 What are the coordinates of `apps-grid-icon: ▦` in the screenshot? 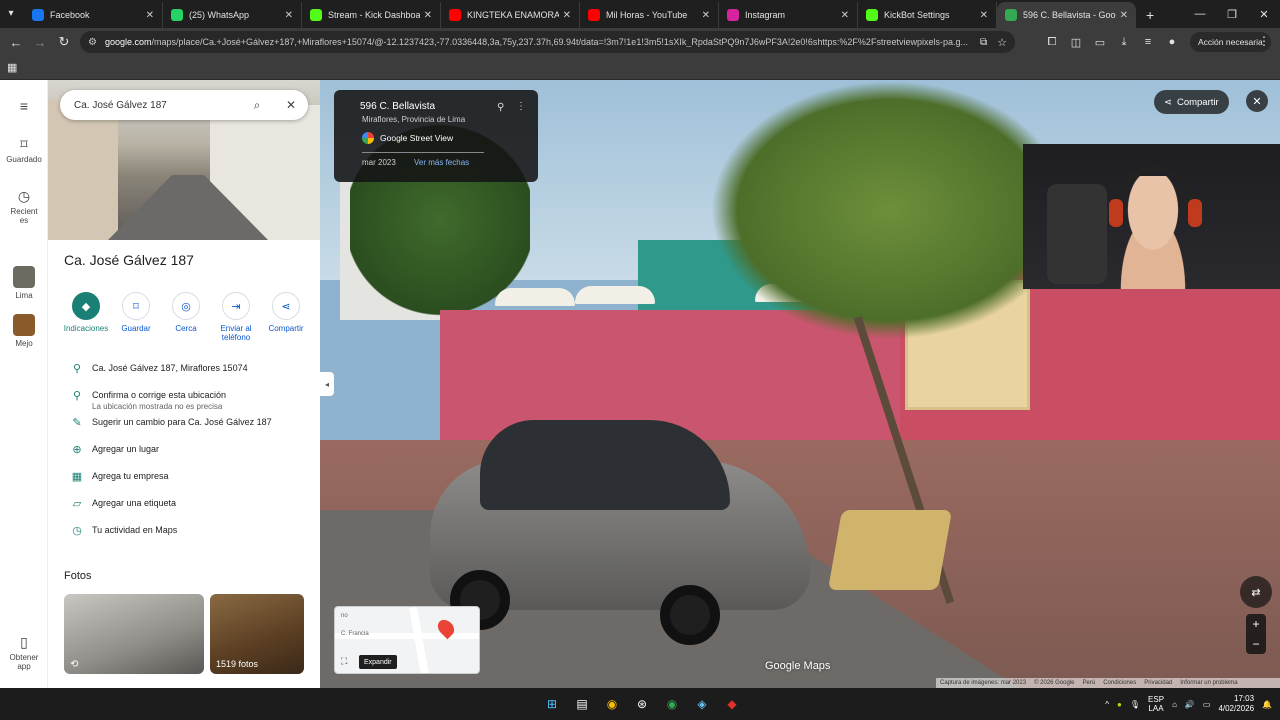 It's located at (12, 67).